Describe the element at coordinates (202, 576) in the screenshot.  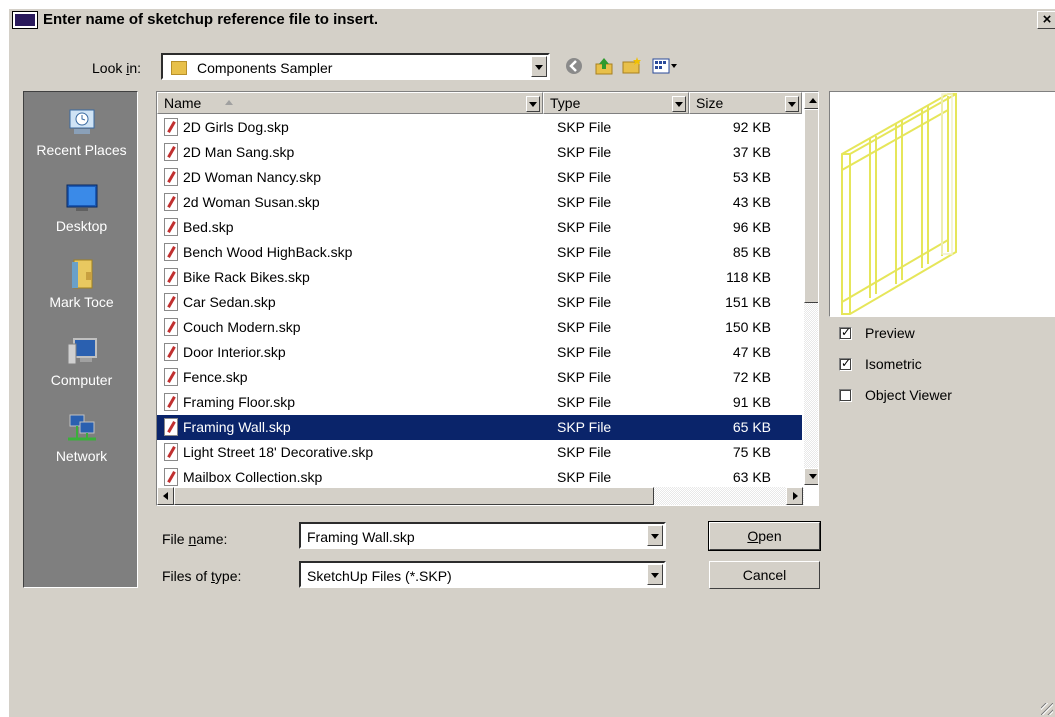
I see `file-type-label: Files of type:` at that location.